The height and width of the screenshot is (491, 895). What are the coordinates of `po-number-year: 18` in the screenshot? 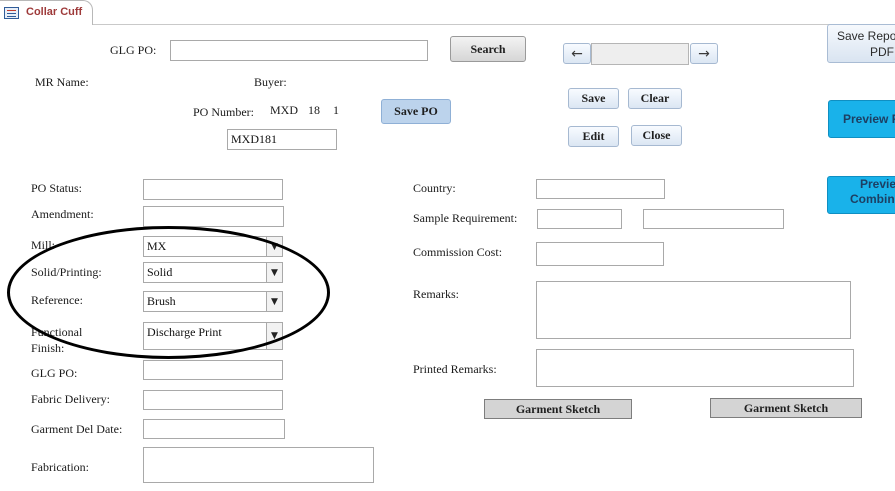 It's located at (314, 110).